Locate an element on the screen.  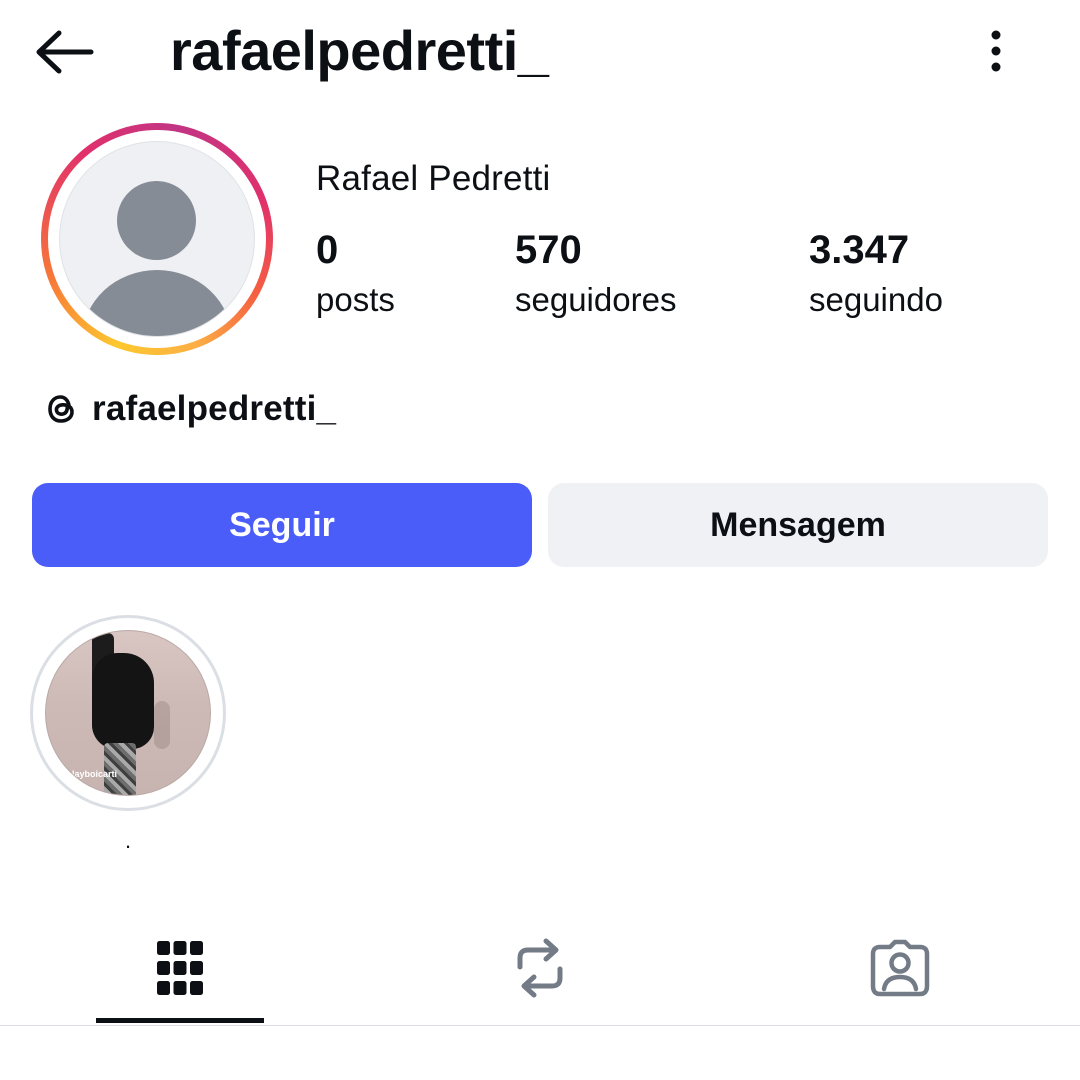
more-vertical-icon is located at coordinates (996, 51).